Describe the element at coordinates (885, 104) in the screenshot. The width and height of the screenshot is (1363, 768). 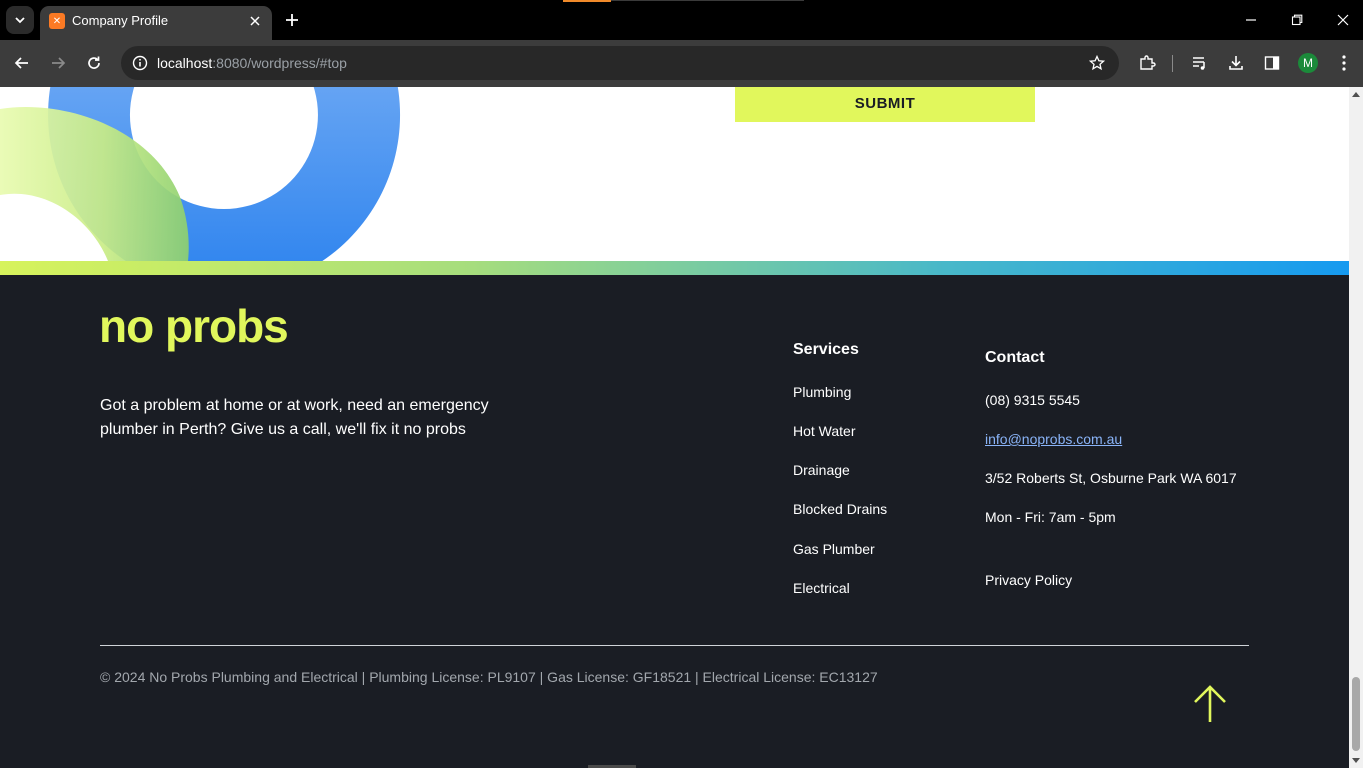
I see `submit-button: SUBMIT` at that location.